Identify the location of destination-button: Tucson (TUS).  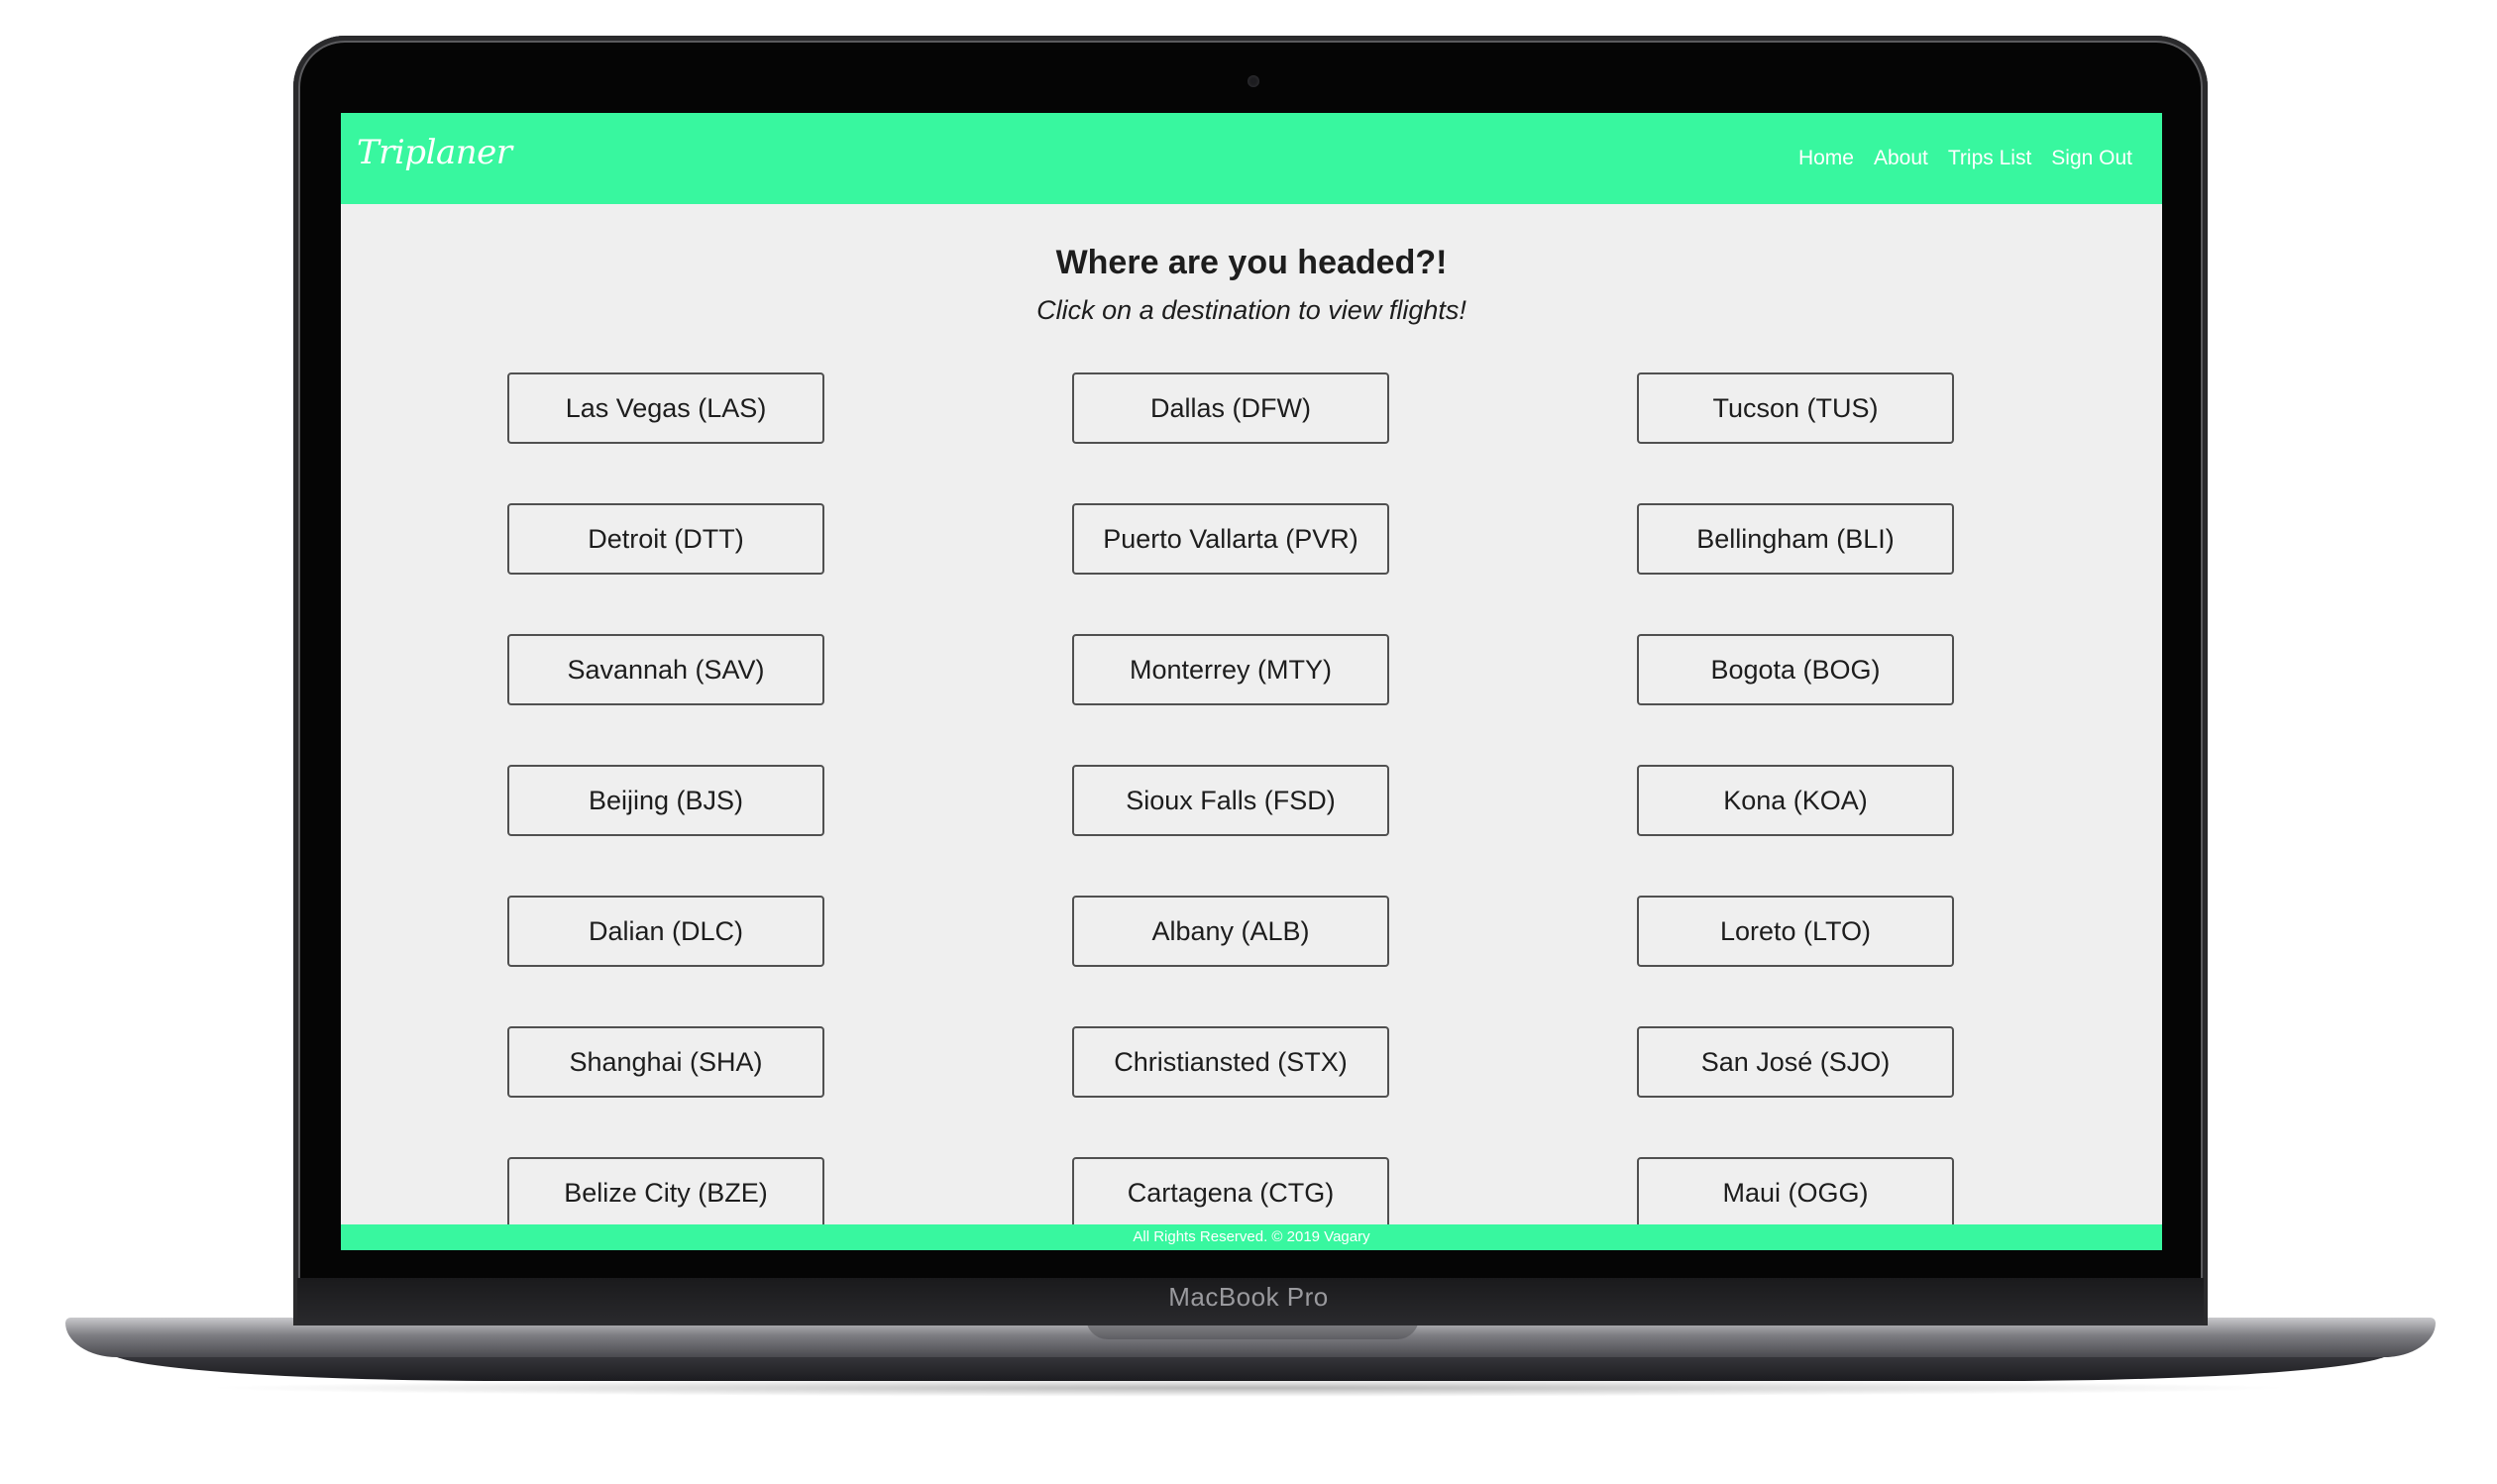
(1795, 408).